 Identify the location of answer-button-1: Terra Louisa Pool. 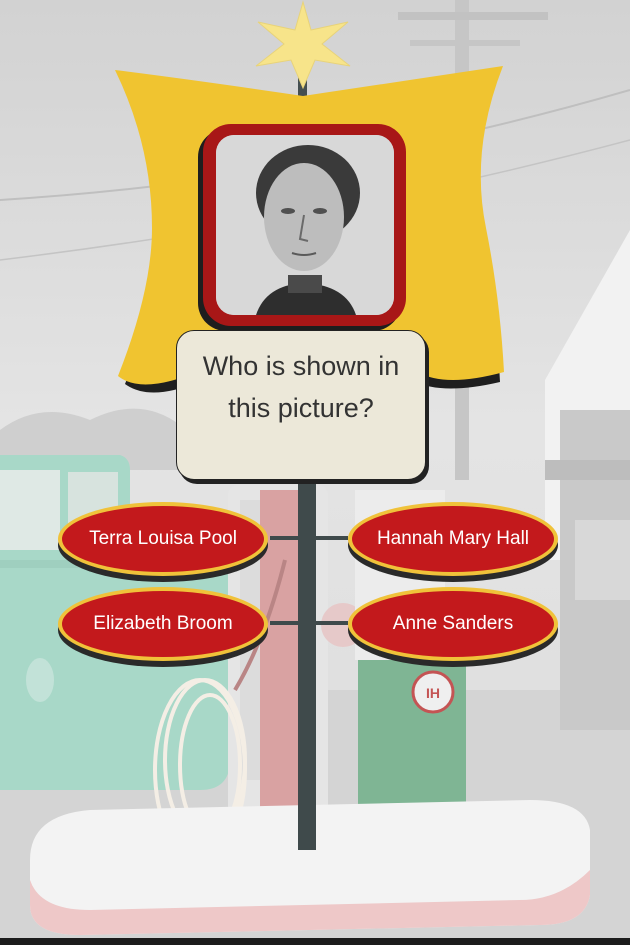
(163, 539).